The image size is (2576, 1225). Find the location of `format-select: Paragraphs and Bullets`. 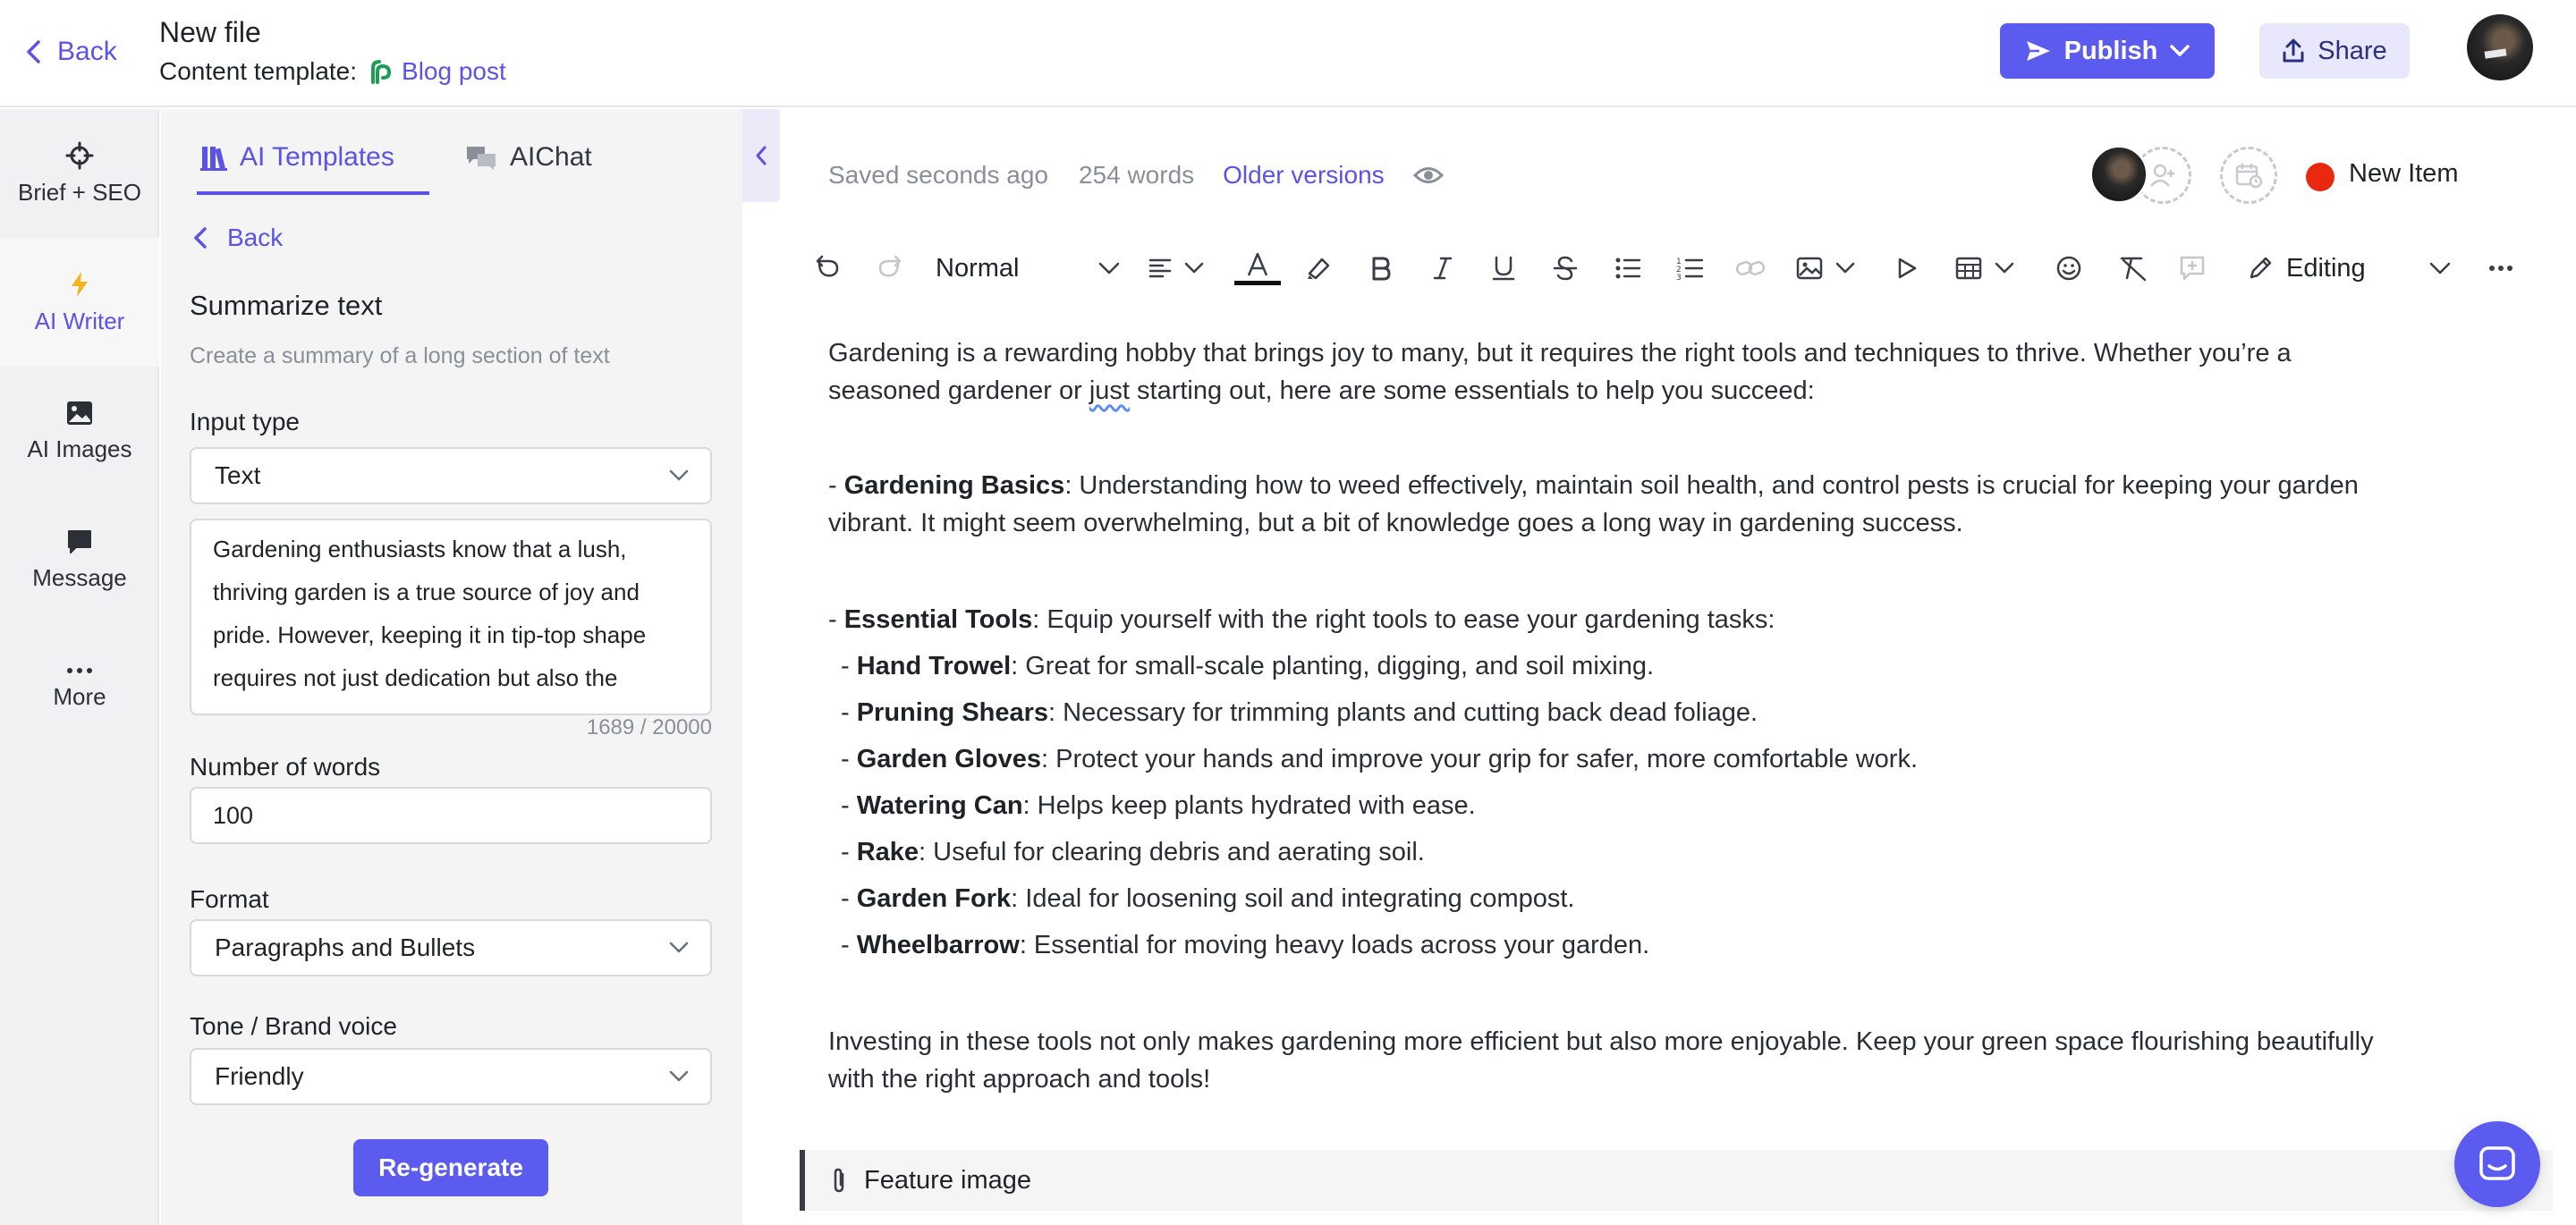

format-select: Paragraphs and Bullets is located at coordinates (451, 947).